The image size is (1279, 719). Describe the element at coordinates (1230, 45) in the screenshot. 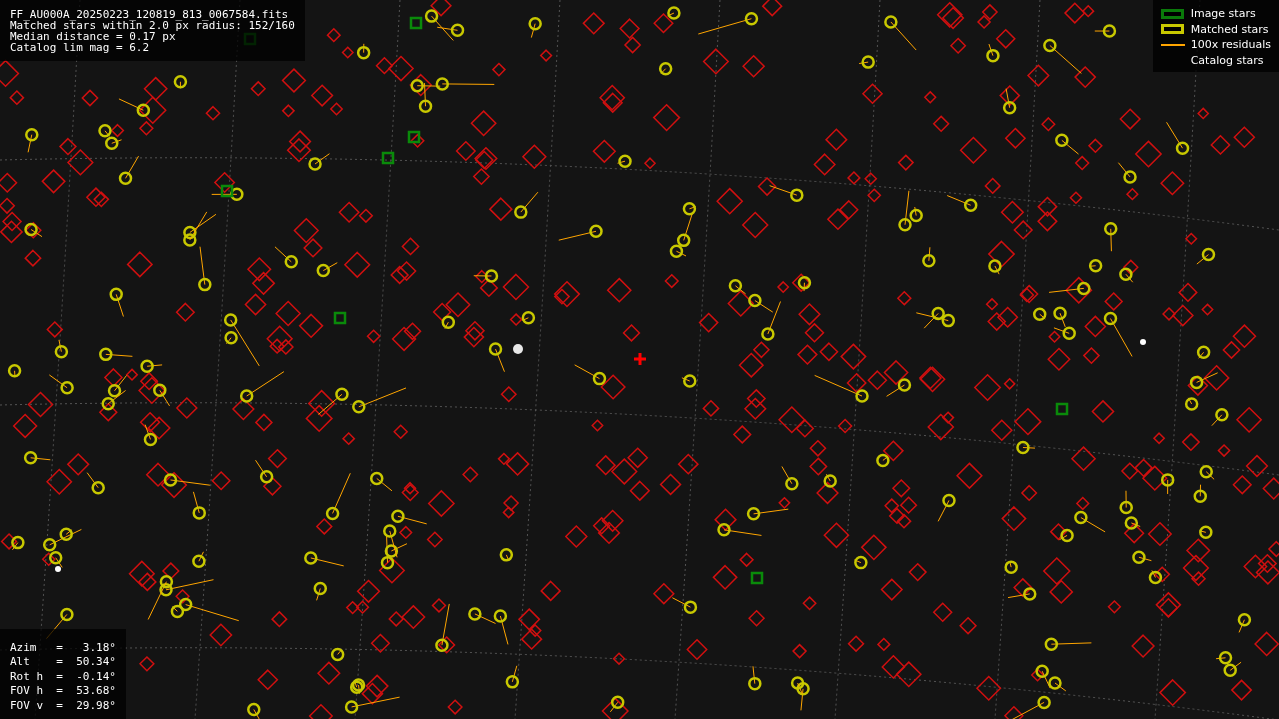

I see `legend-label: 100x residuals` at that location.